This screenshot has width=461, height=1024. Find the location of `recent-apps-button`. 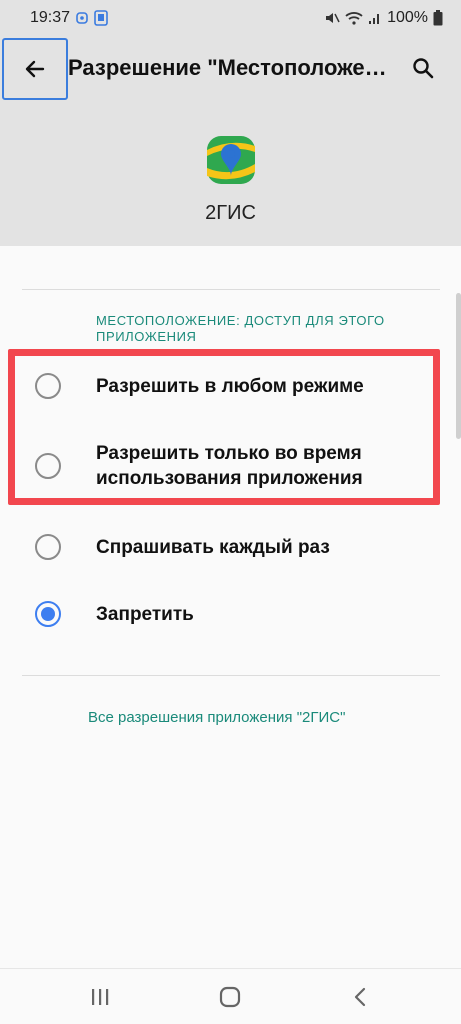

recent-apps-button is located at coordinates (100, 997).